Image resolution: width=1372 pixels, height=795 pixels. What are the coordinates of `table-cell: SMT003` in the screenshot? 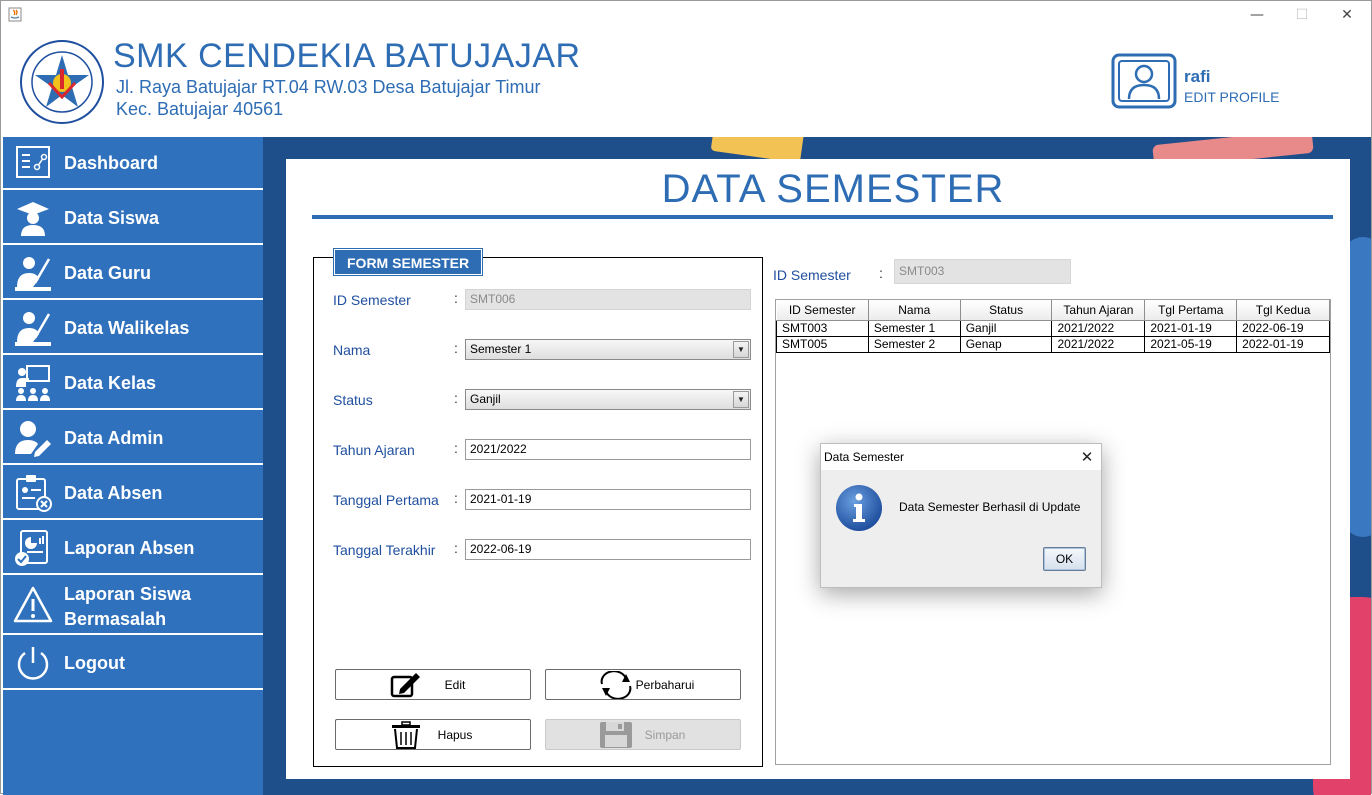 It's located at (822, 328).